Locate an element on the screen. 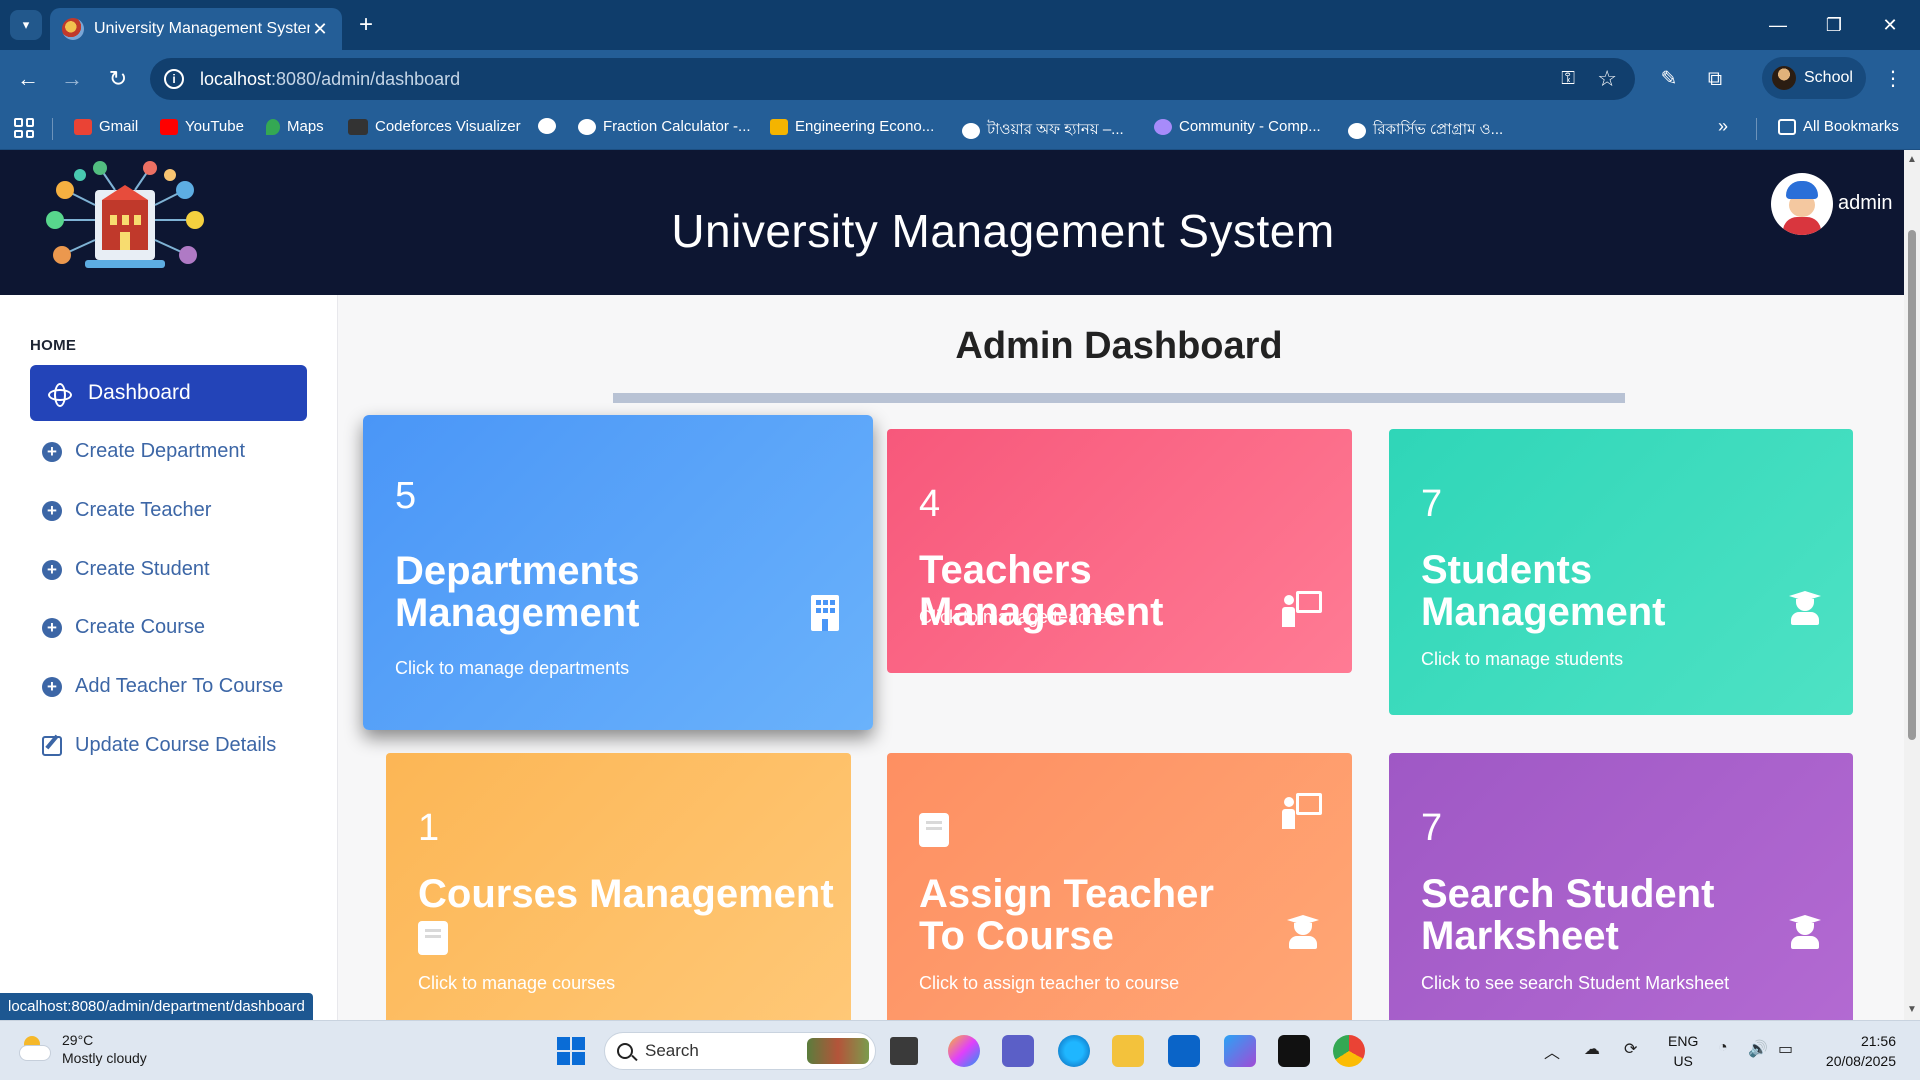  copilot-icon is located at coordinates (964, 1051).